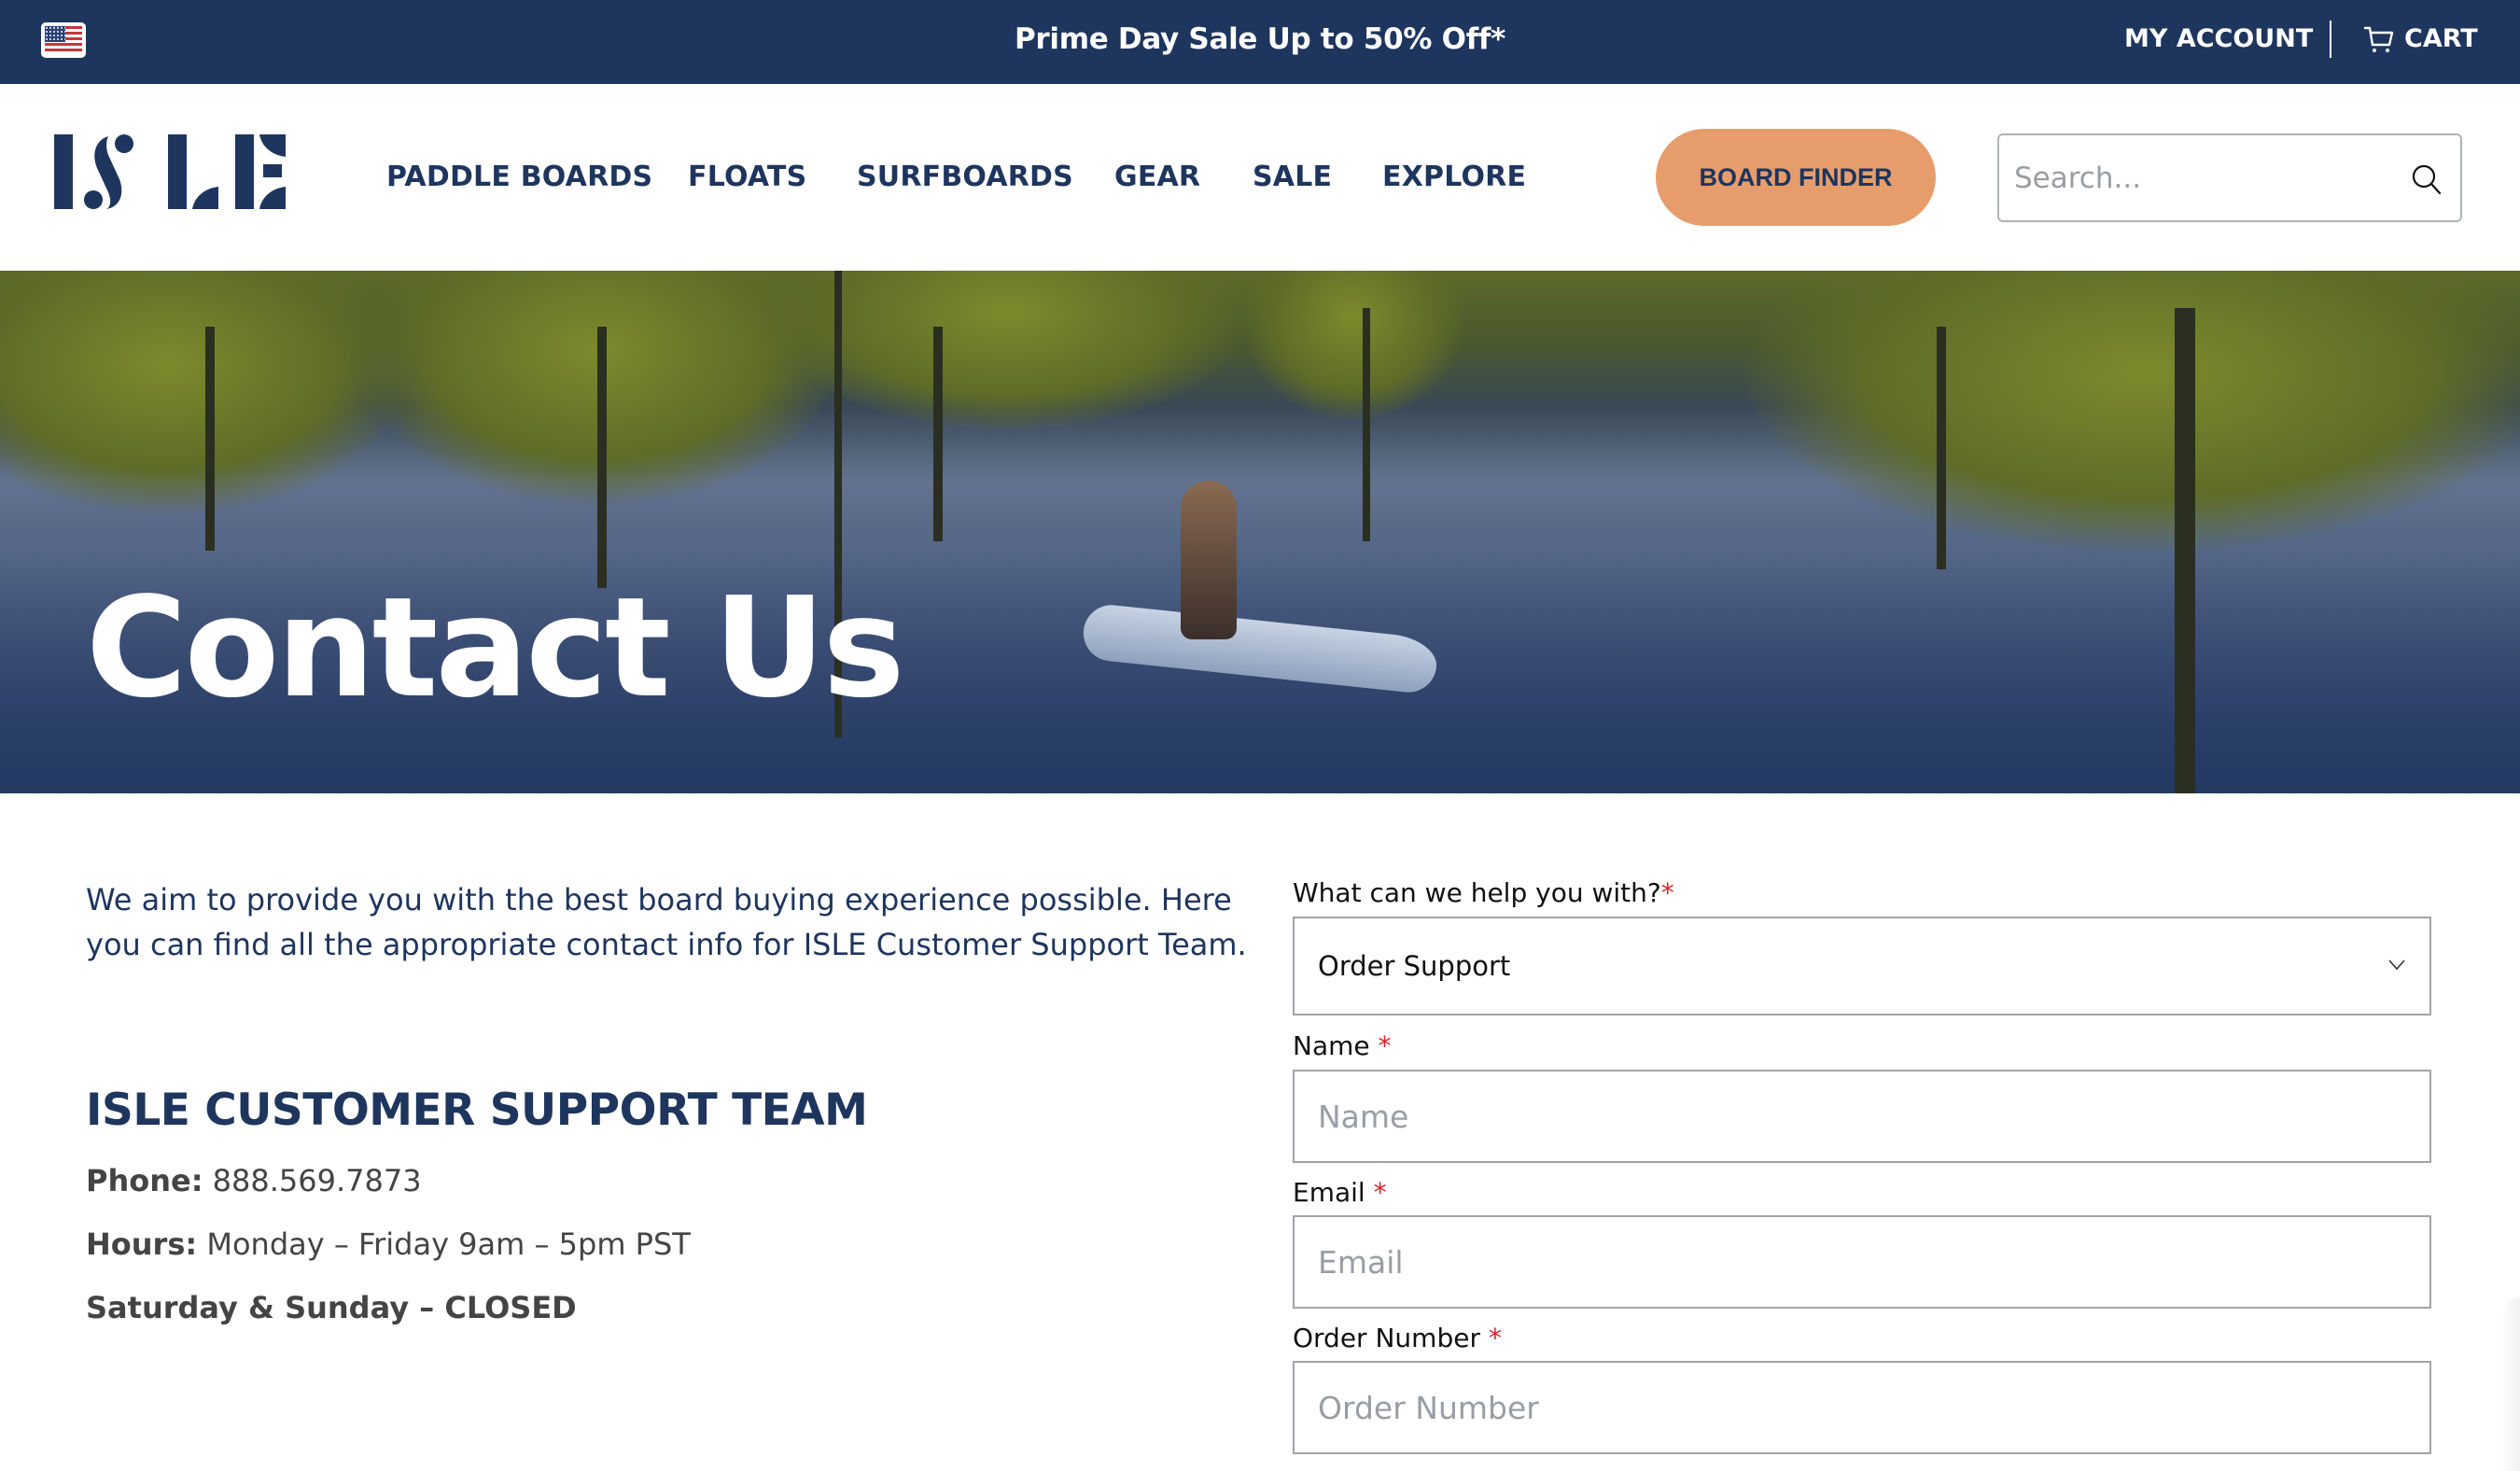 This screenshot has width=2520, height=1471. Describe the element at coordinates (1397, 1338) in the screenshot. I see `order-number-label: Order Number *` at that location.